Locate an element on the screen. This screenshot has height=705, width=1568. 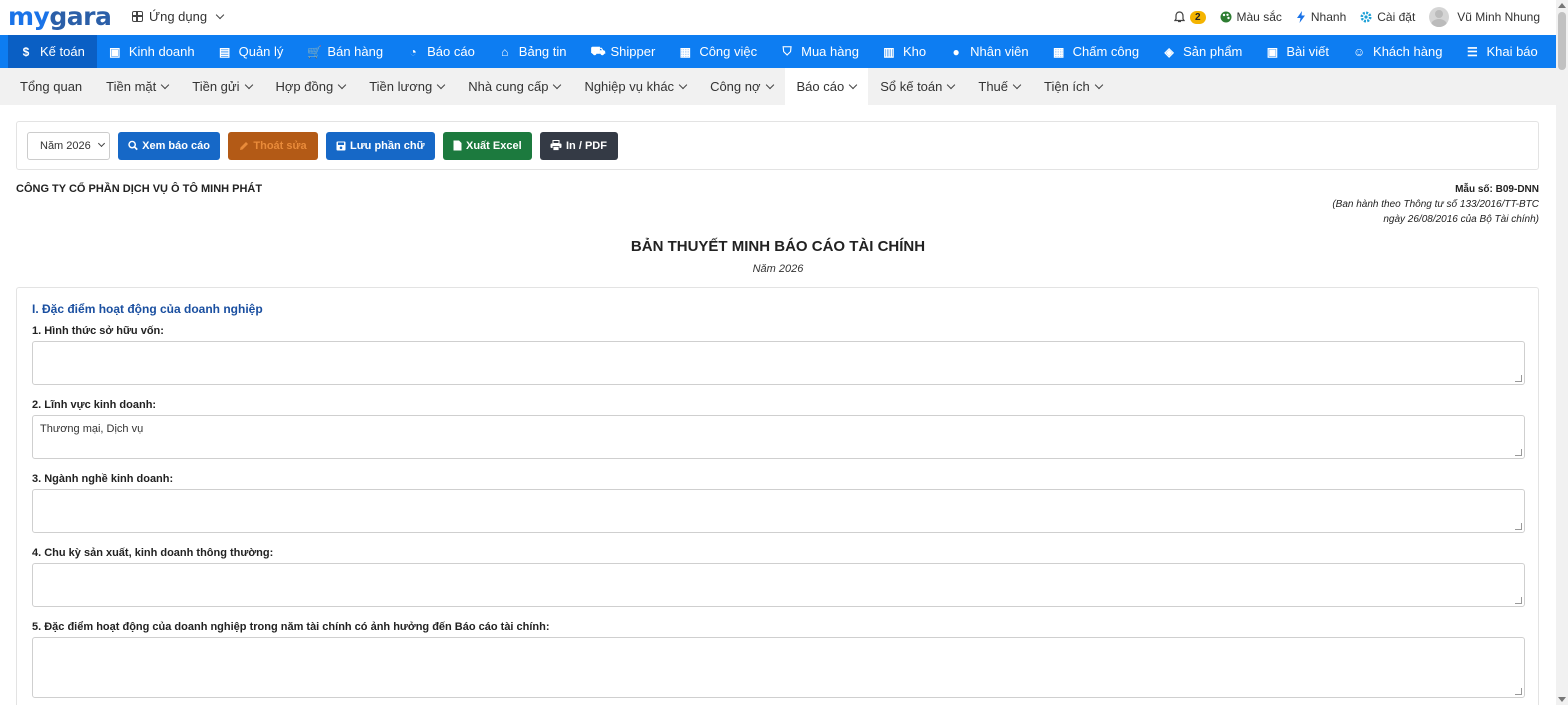
year-select-value: Năm 2026 is located at coordinates (65, 145).